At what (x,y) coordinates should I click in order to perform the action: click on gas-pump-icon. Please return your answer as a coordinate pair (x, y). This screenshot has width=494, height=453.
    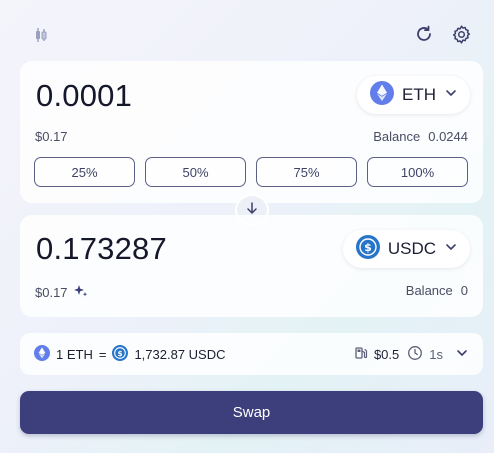
    Looking at the image, I should click on (361, 354).